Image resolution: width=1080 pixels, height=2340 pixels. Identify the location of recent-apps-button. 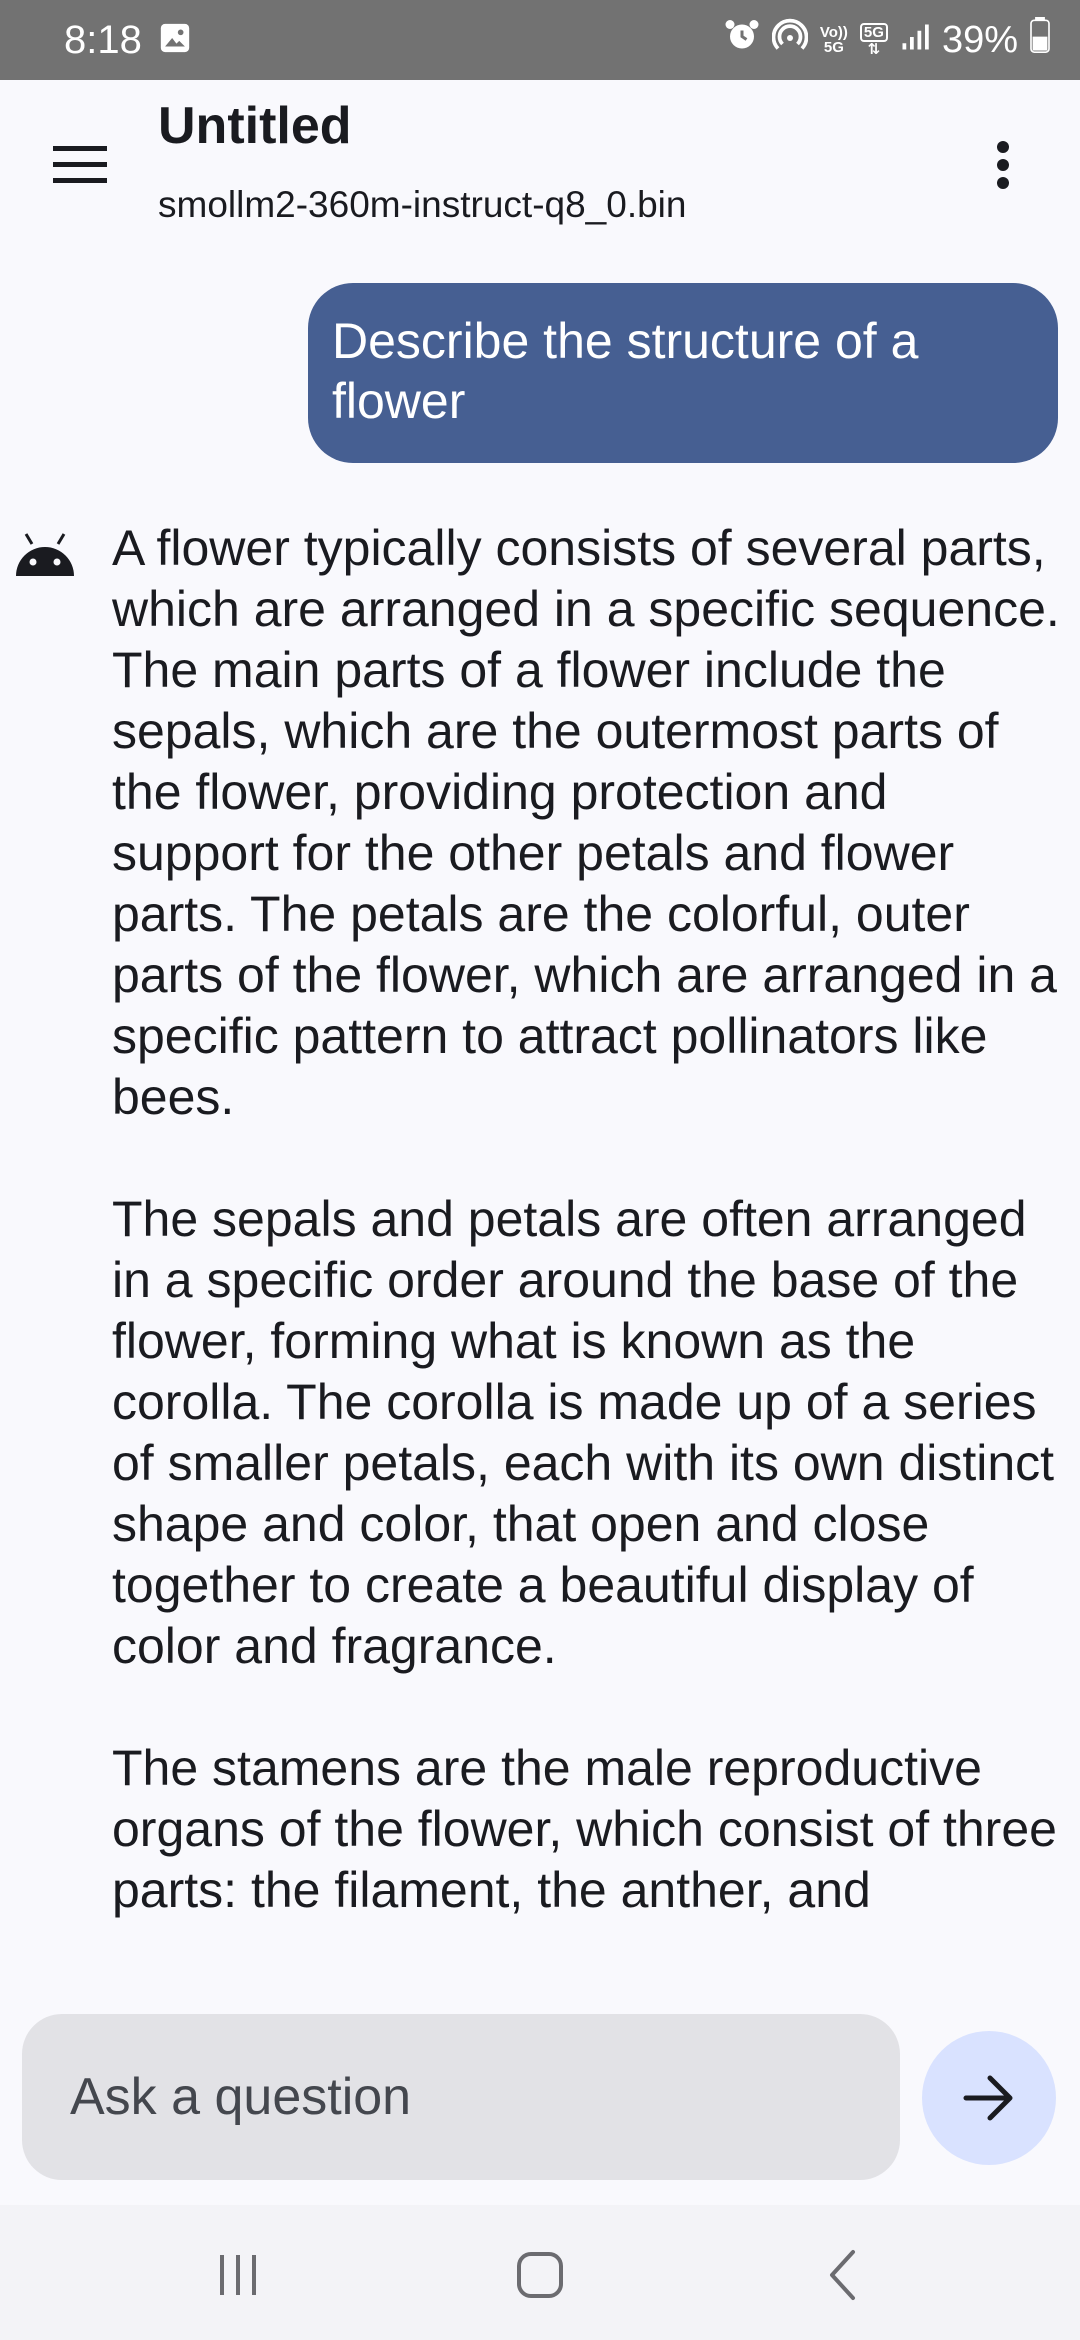
(238, 2275).